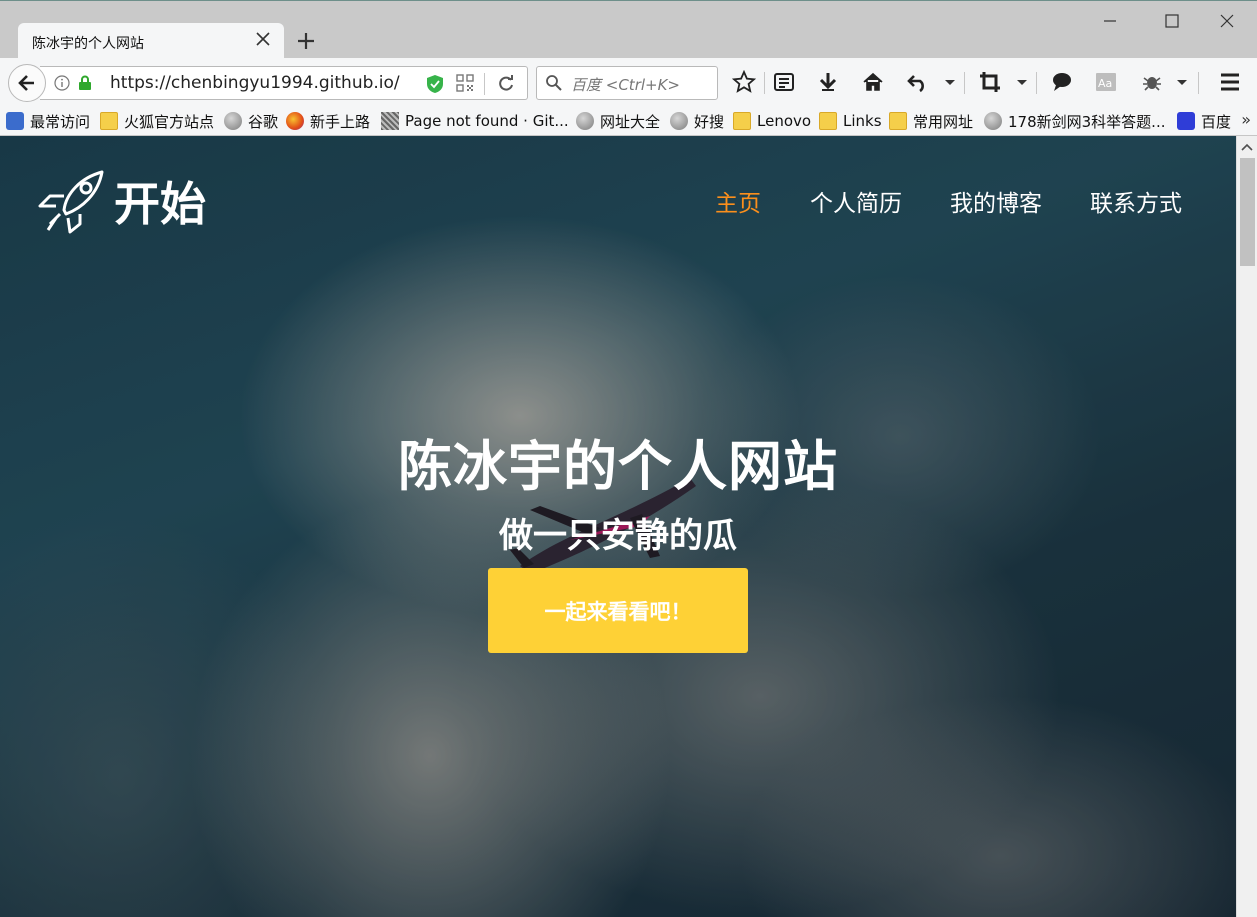  What do you see at coordinates (990, 82) in the screenshot?
I see `crop-screenshot-icon` at bounding box center [990, 82].